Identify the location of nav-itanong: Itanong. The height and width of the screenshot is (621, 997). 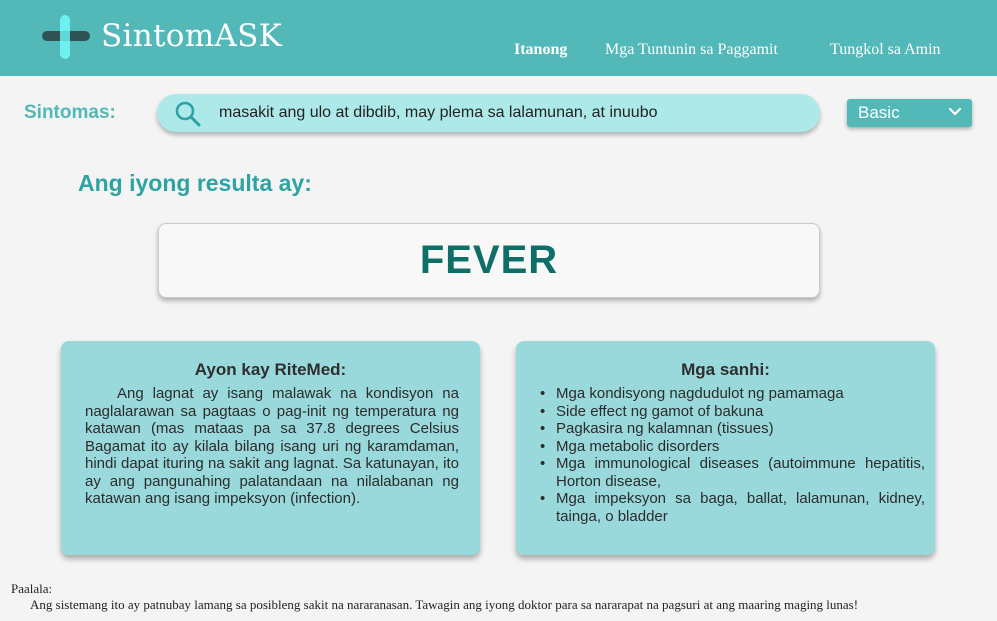
(540, 50).